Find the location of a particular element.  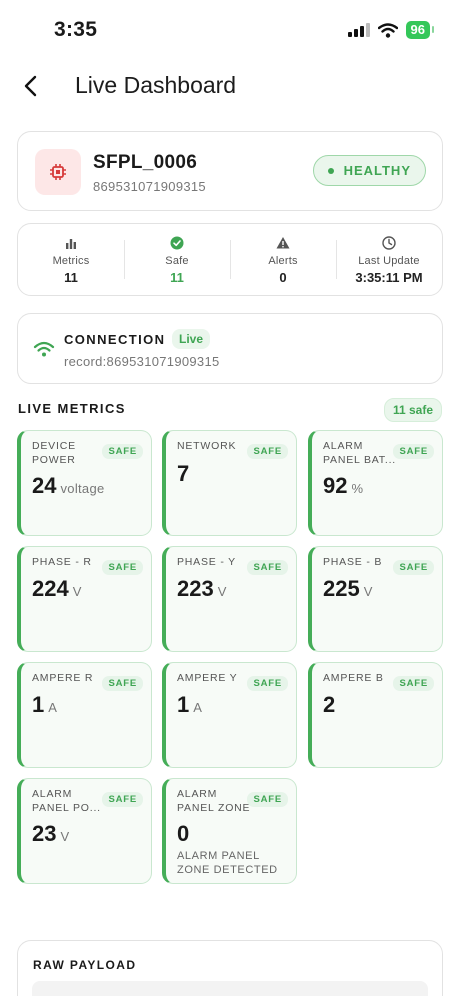

metric-label: PHASE - Y is located at coordinates (206, 562).